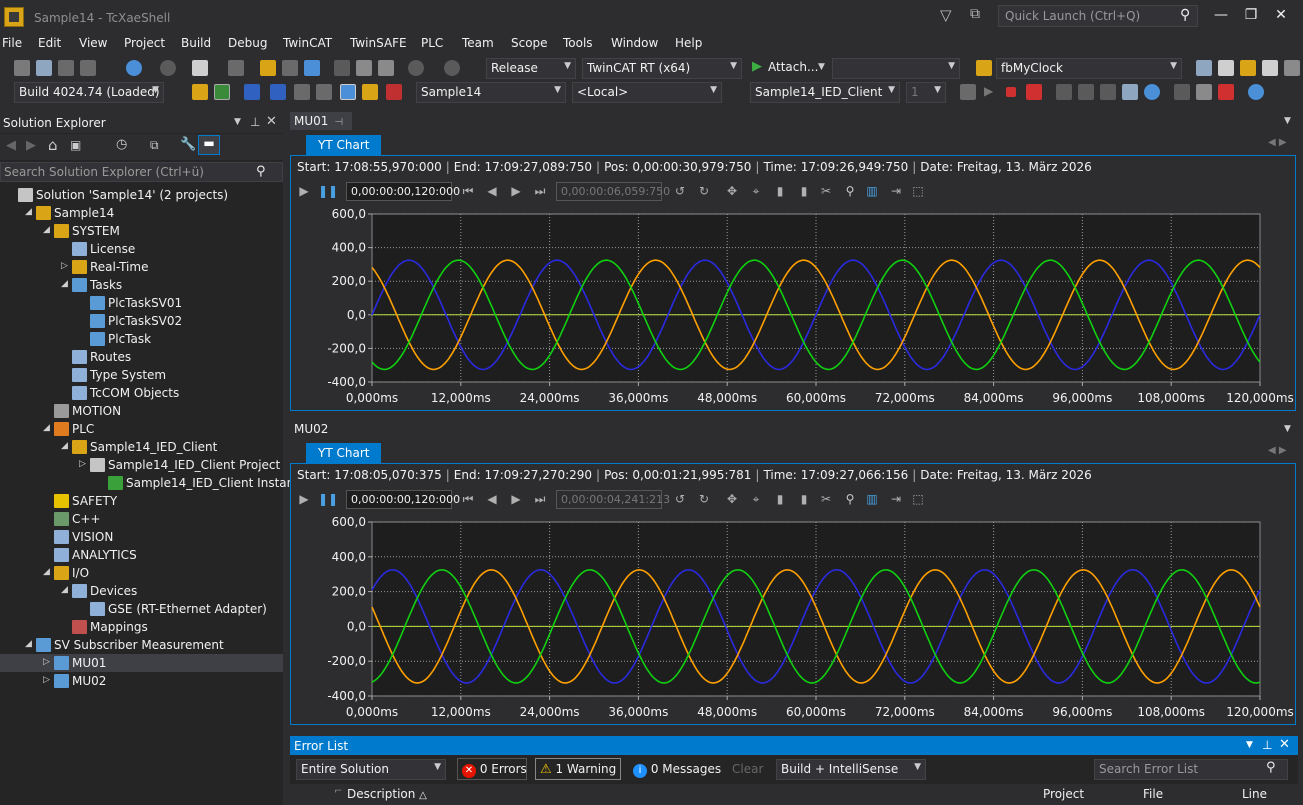 This screenshot has height=805, width=1303. What do you see at coordinates (613, 499) in the screenshot?
I see `offset-input: 0,00:00:04,241:213` at bounding box center [613, 499].